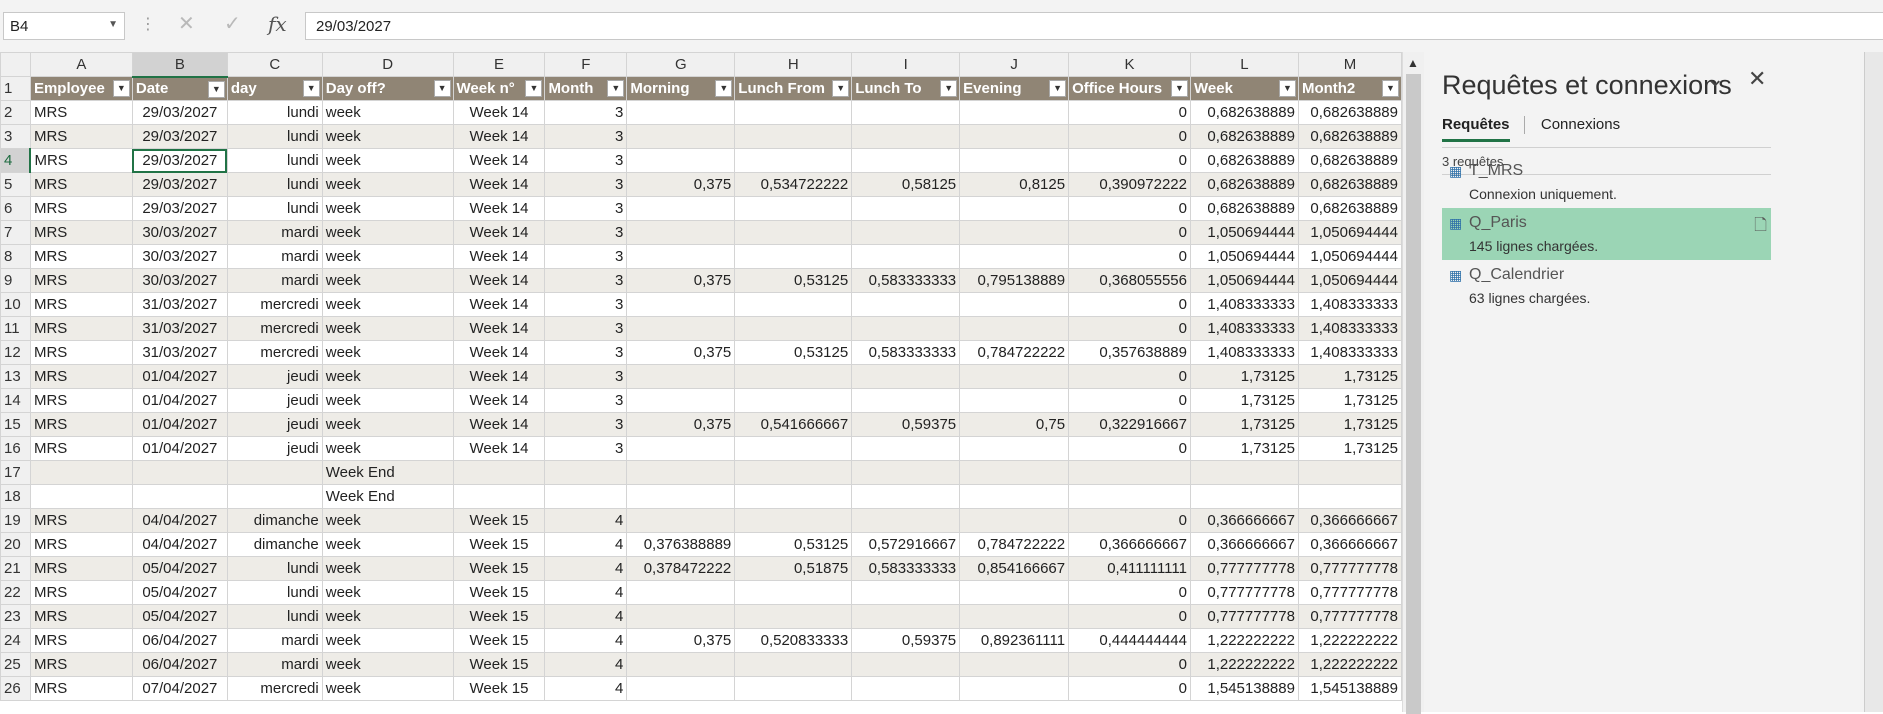  Describe the element at coordinates (681, 64) in the screenshot. I see `column-header: G` at that location.